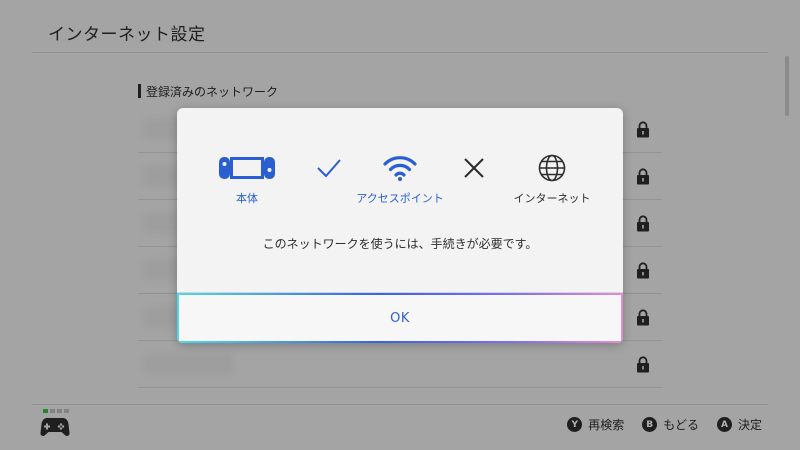  I want to click on cross-icon, so click(474, 168).